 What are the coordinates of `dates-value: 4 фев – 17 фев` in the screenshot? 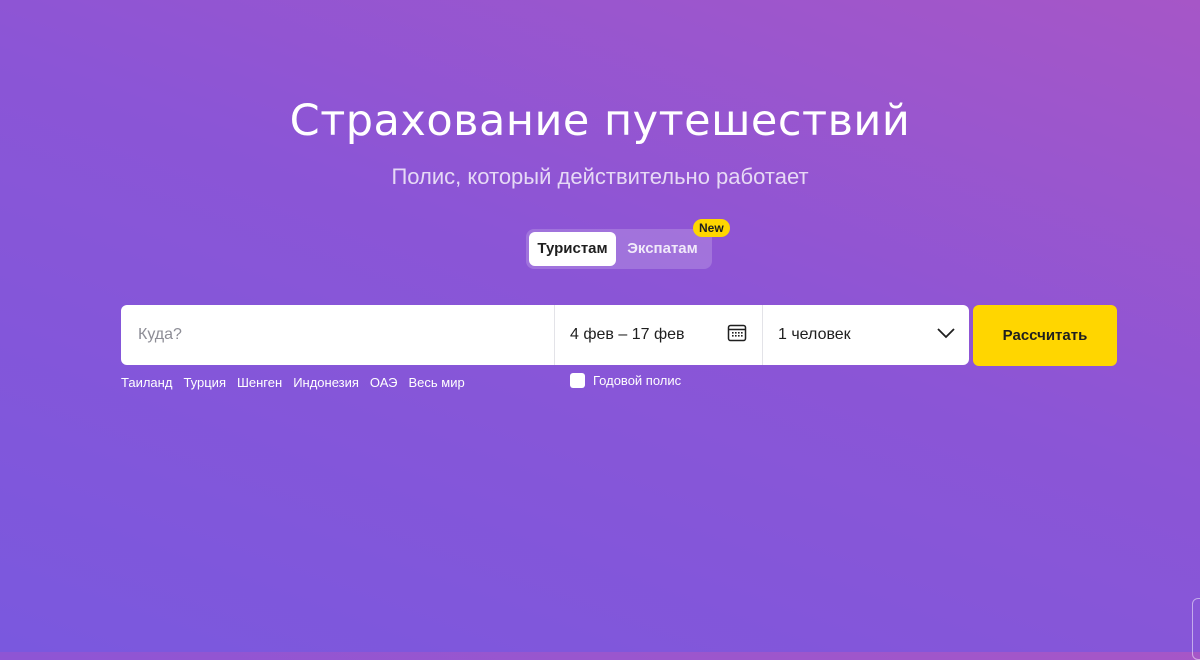 It's located at (627, 334).